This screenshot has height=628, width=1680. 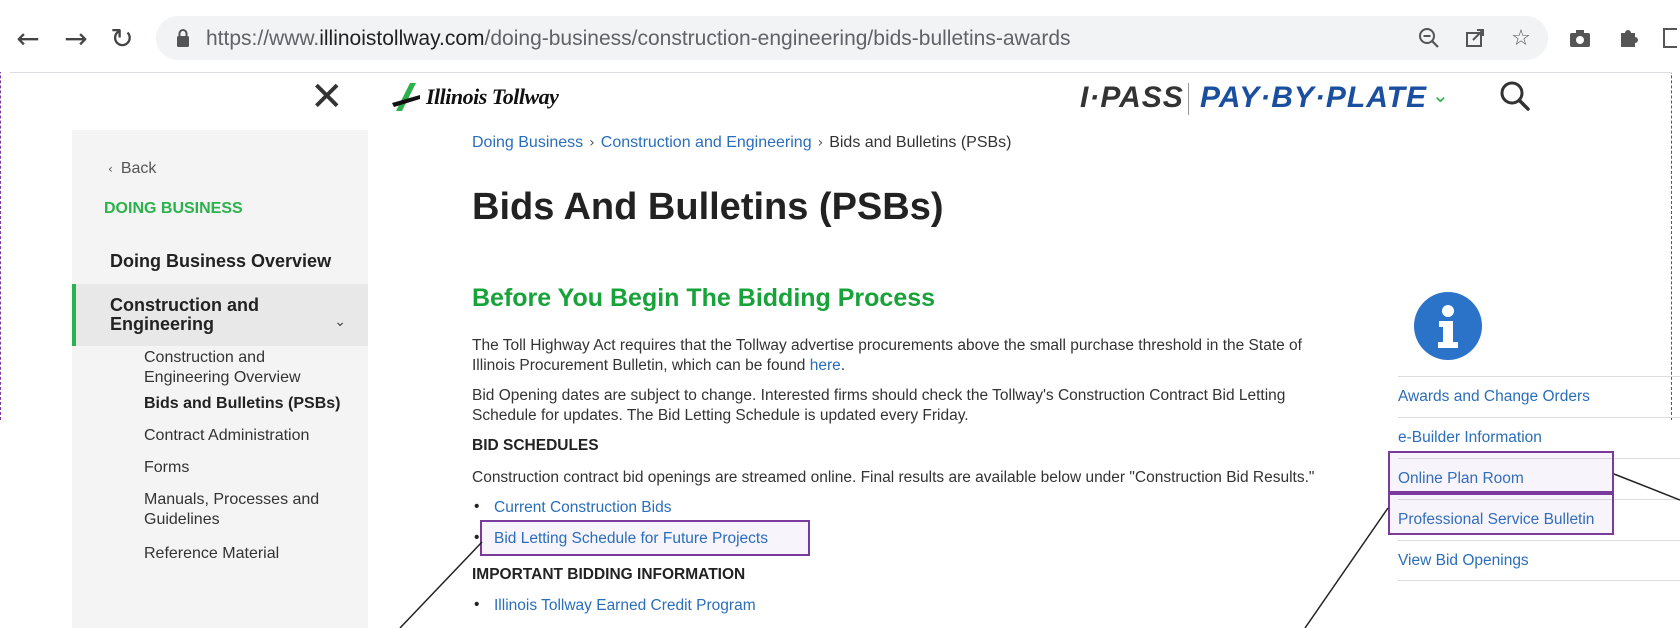 I want to click on tollway-logo: Illinois Tollway, so click(x=475, y=97).